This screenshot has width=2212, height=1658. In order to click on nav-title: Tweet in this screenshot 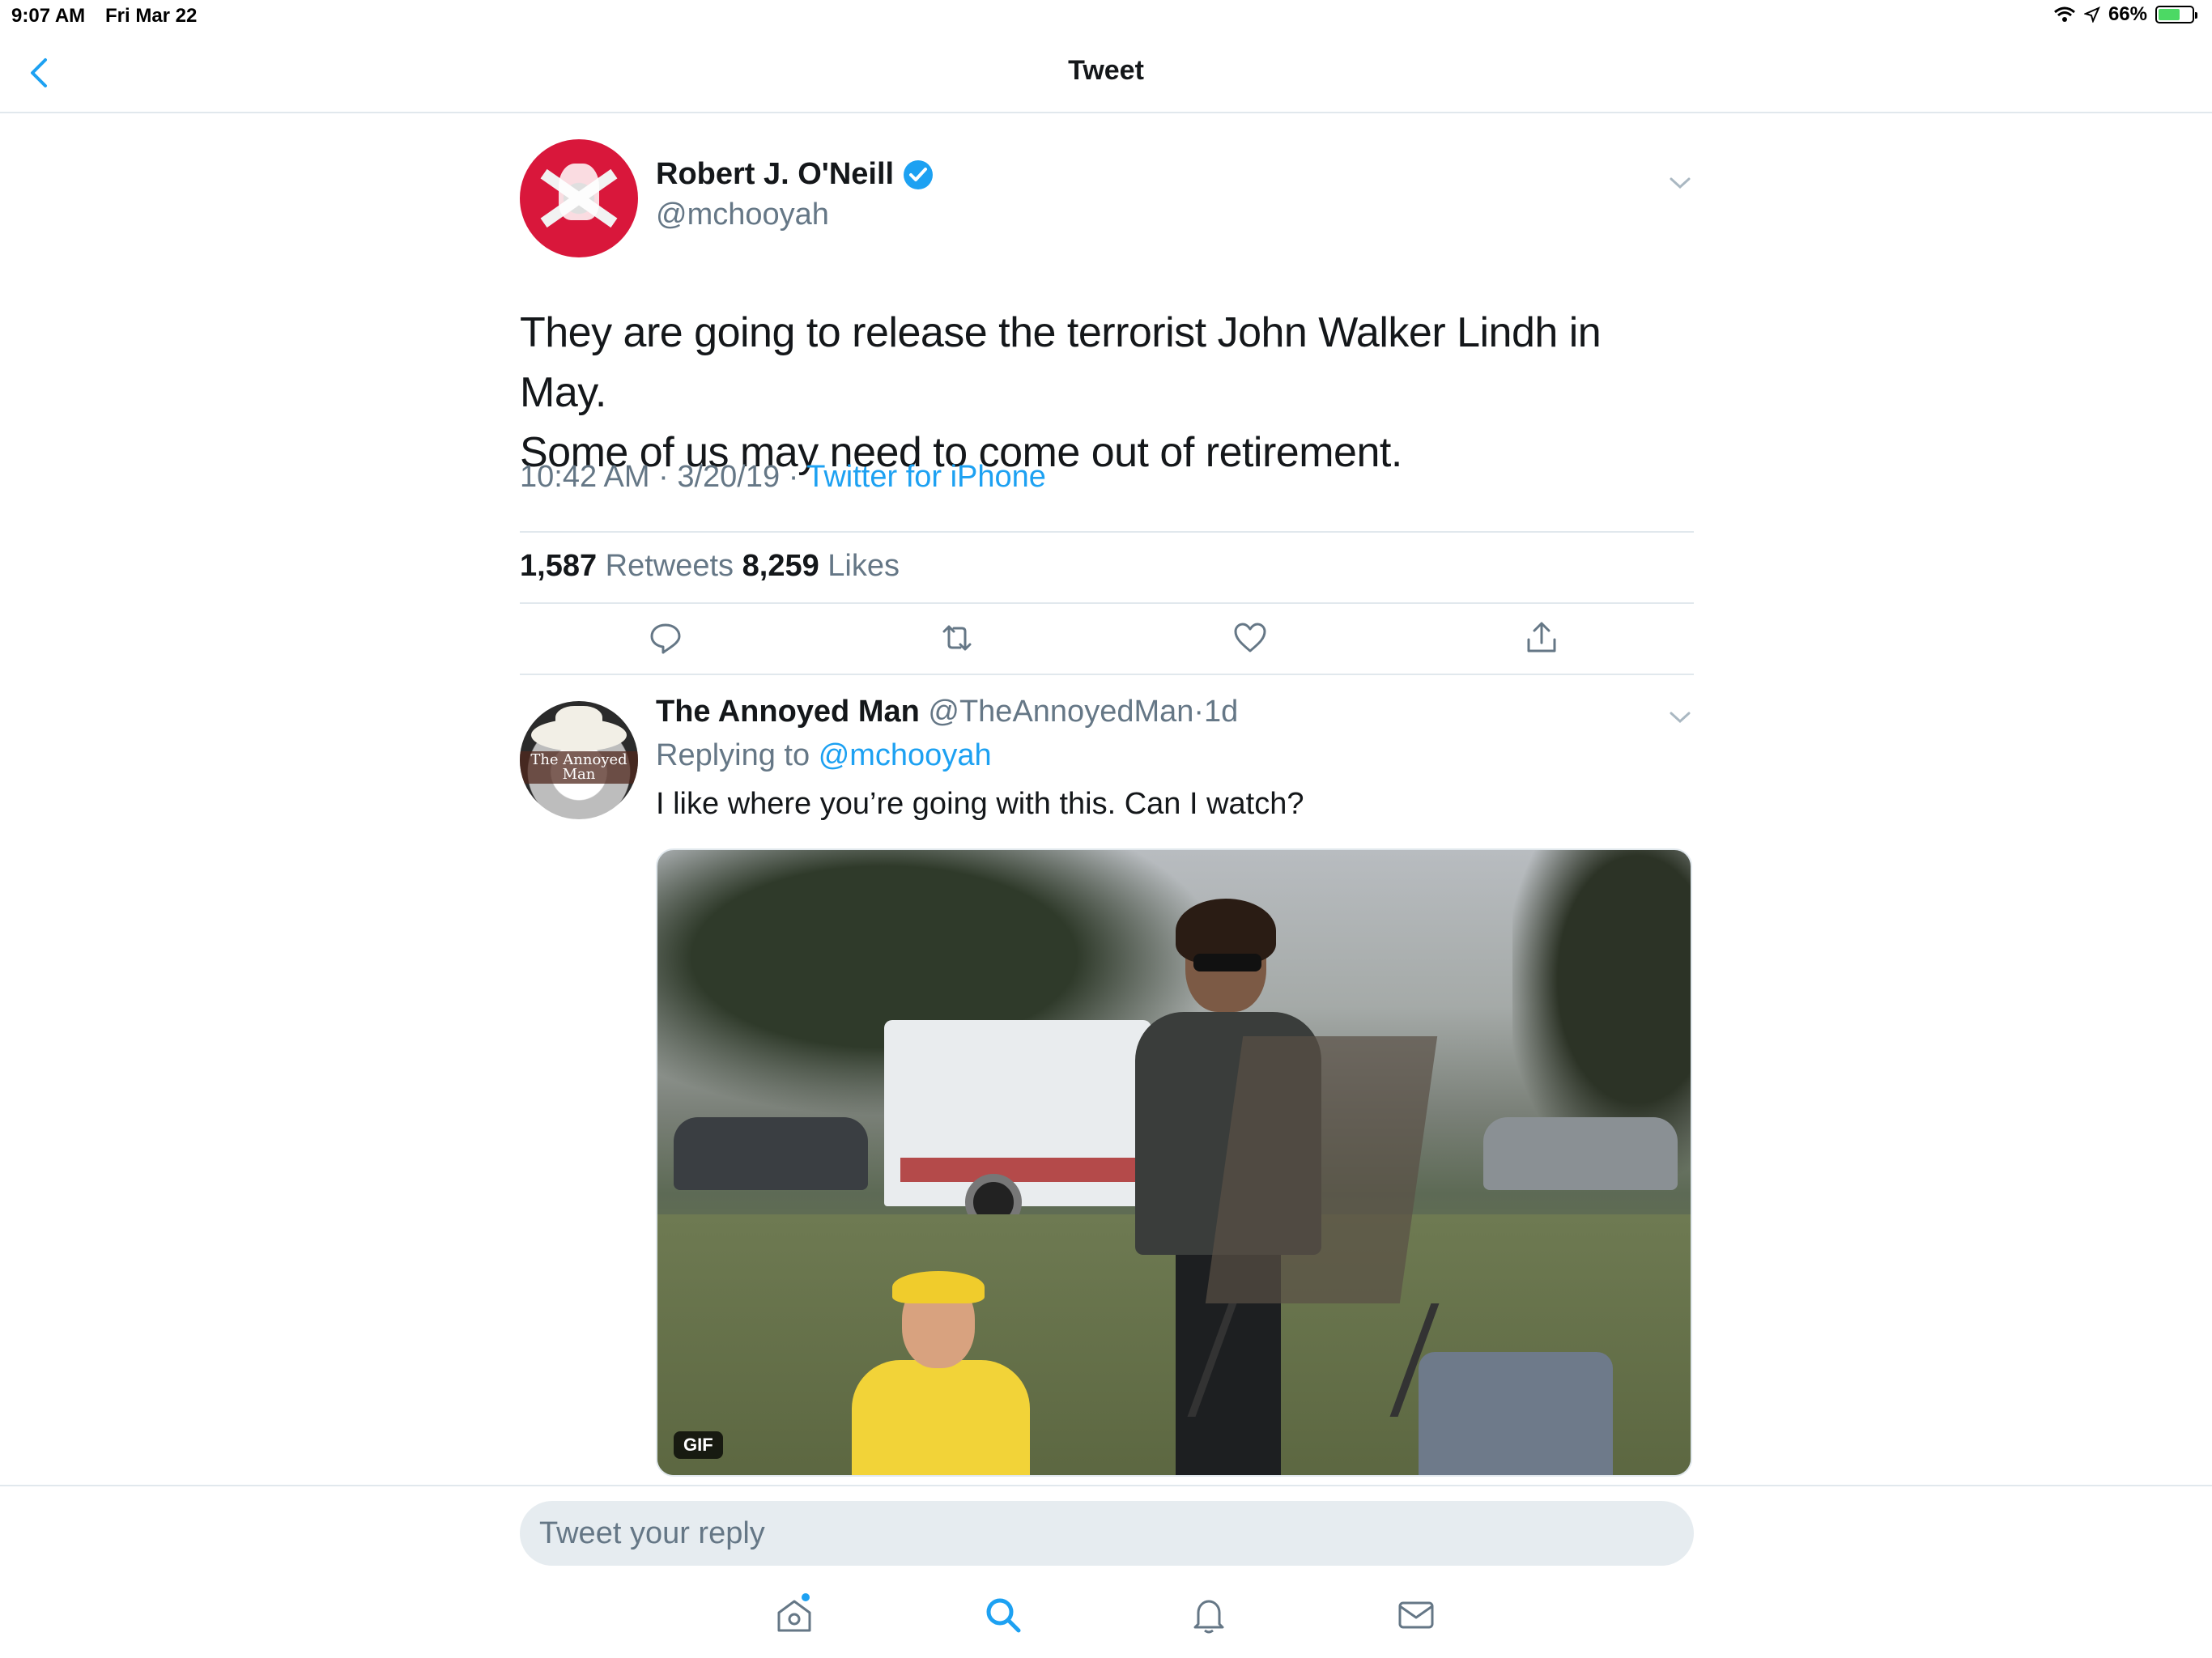, I will do `click(1106, 70)`.